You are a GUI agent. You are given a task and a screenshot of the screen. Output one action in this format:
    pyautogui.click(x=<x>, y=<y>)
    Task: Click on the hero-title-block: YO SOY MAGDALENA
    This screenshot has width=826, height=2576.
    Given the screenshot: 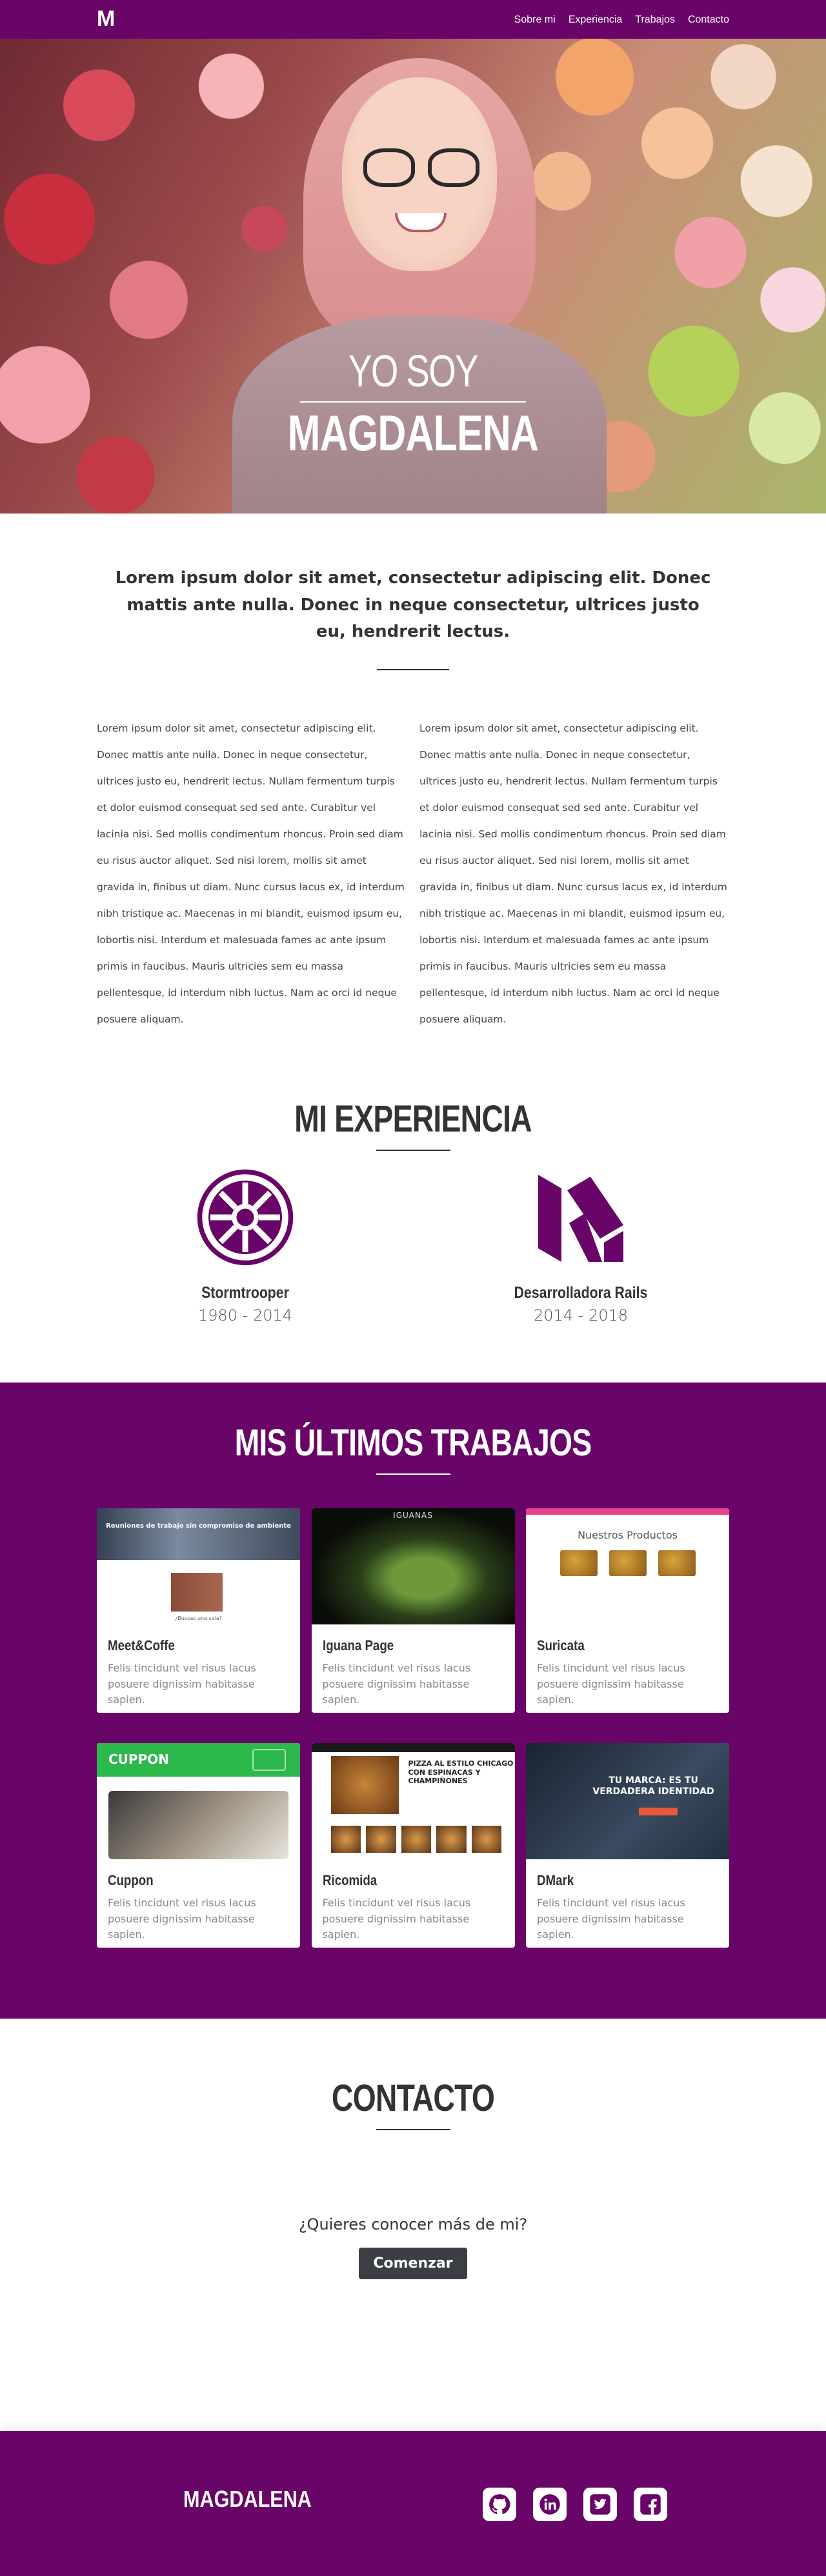 What is the action you would take?
    pyautogui.click(x=413, y=403)
    